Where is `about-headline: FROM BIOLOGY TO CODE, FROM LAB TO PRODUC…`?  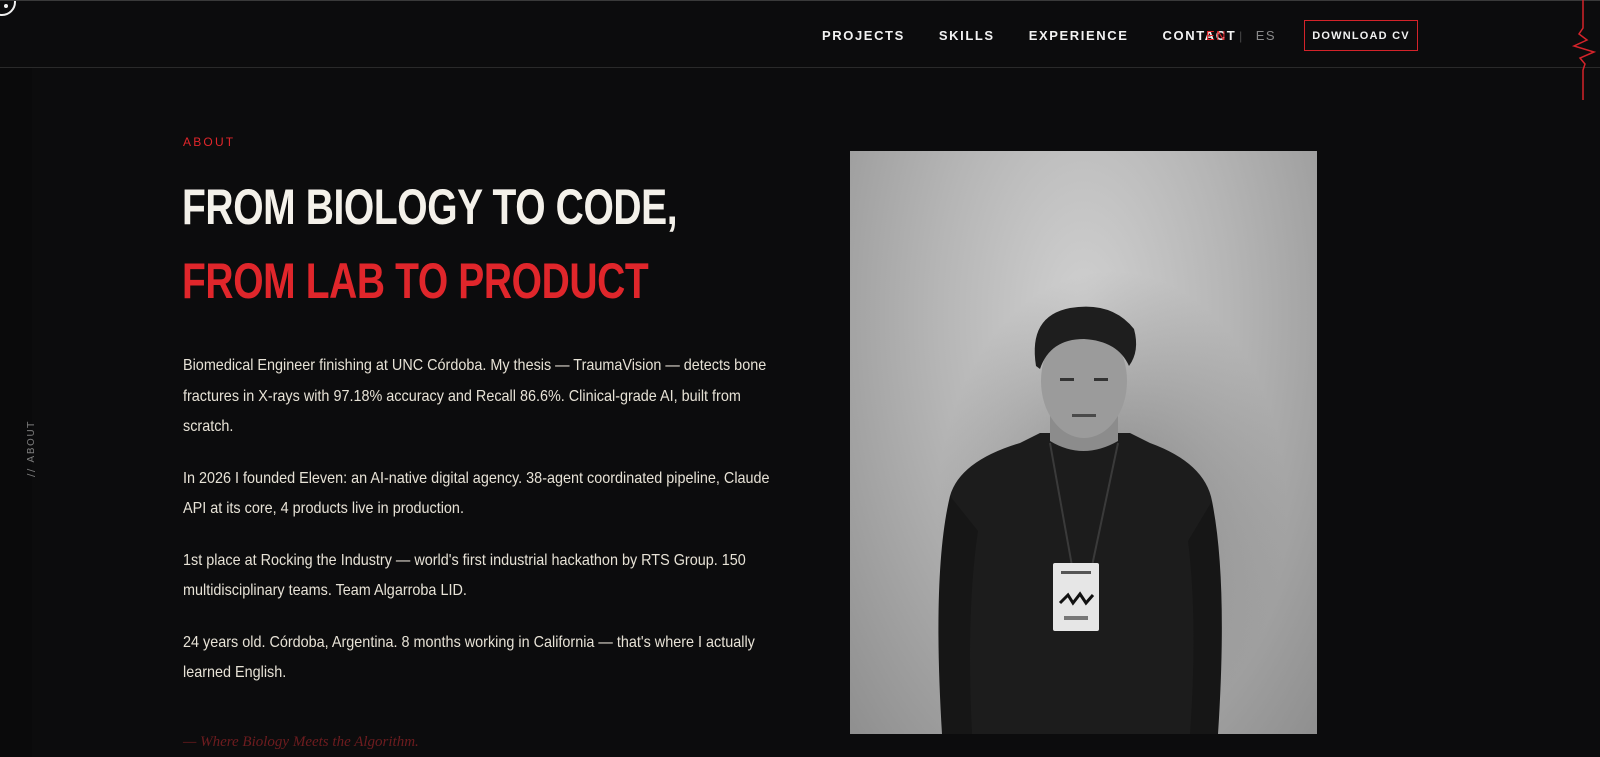
about-headline: FROM BIOLOGY TO CODE, FROM LAB TO PRODUC… is located at coordinates (430, 244).